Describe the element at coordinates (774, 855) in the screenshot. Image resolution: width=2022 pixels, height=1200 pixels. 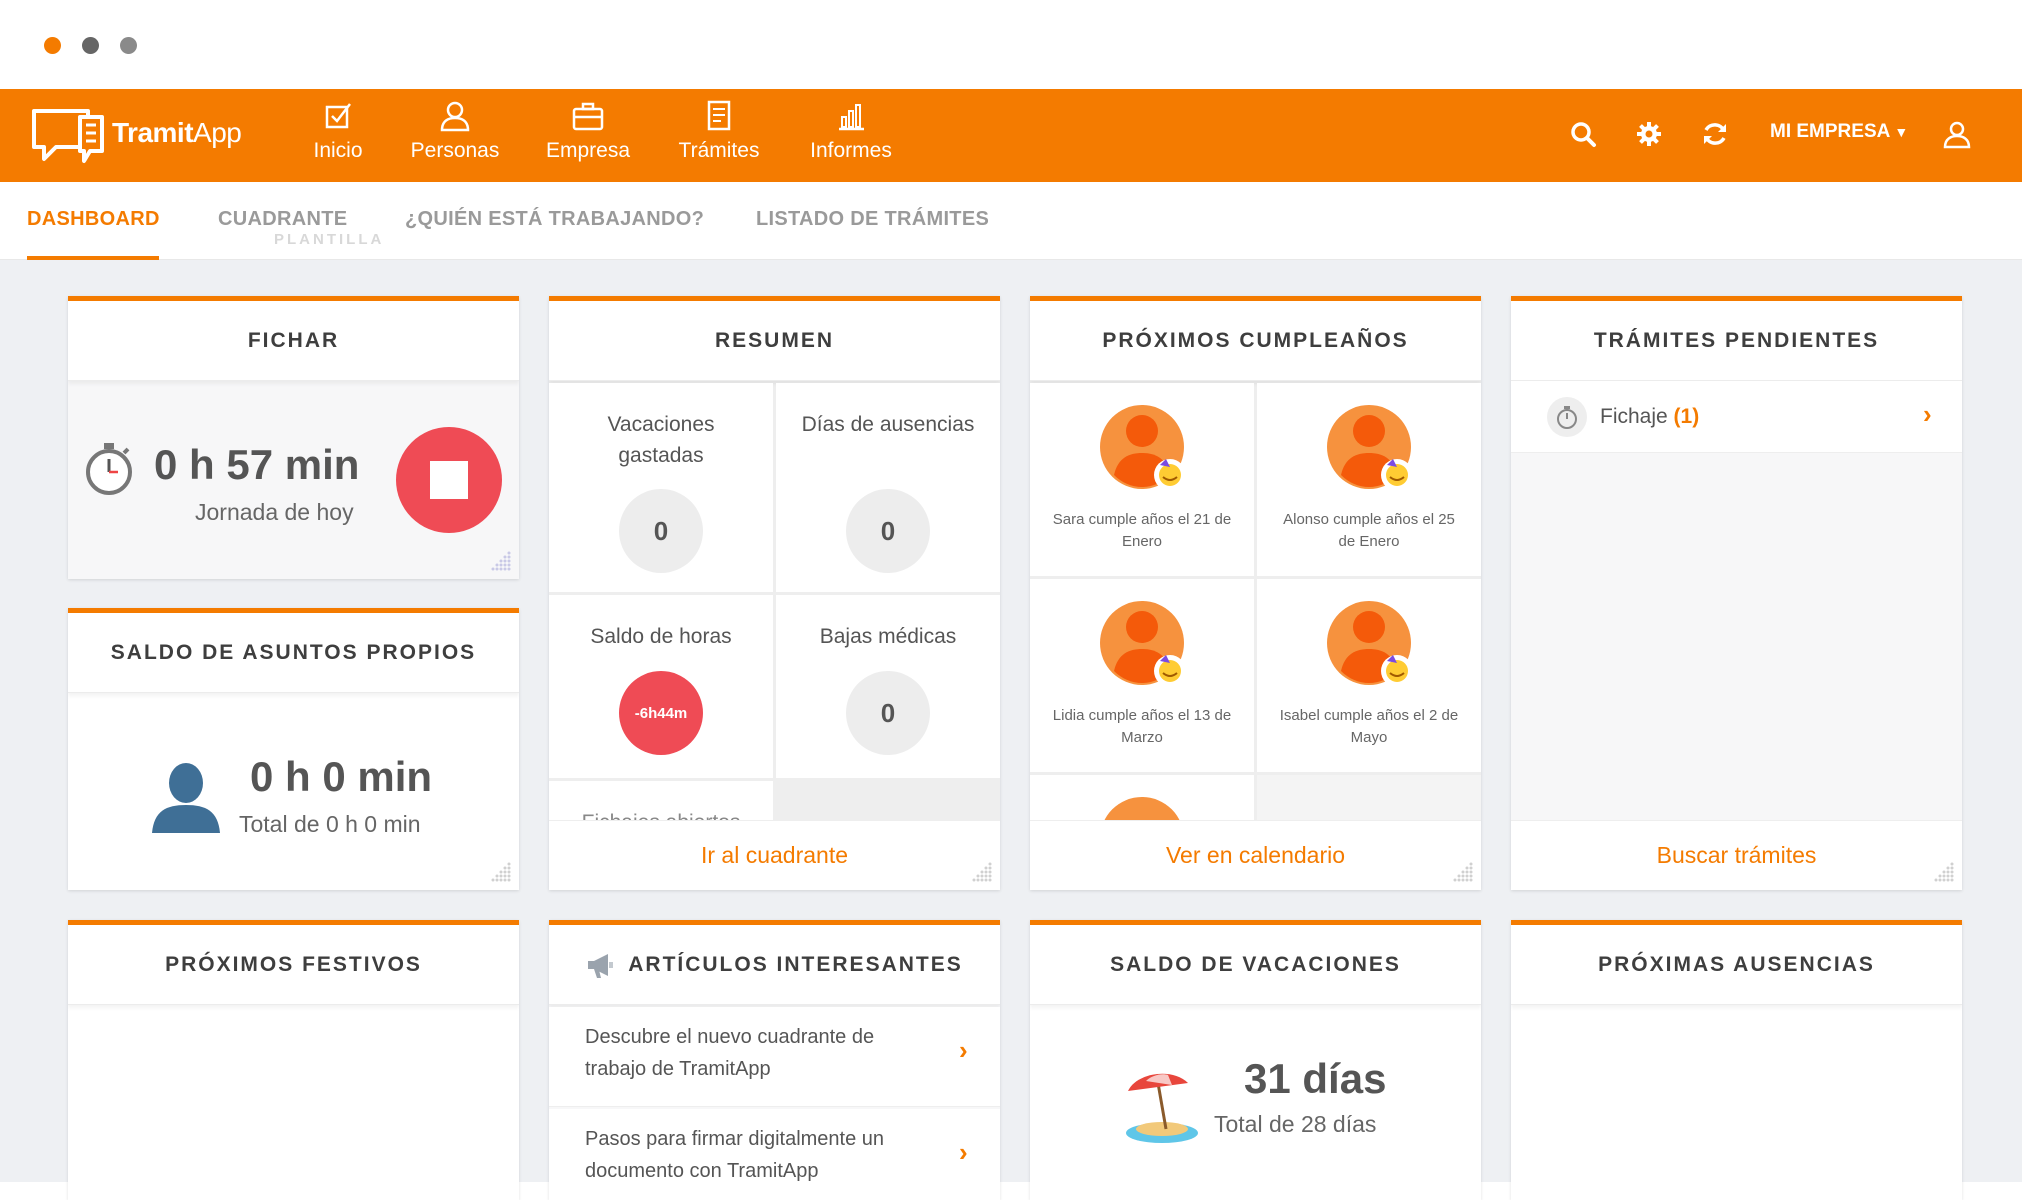
I see `ir-al-cuadrante-link: Ir al cuadrante` at that location.